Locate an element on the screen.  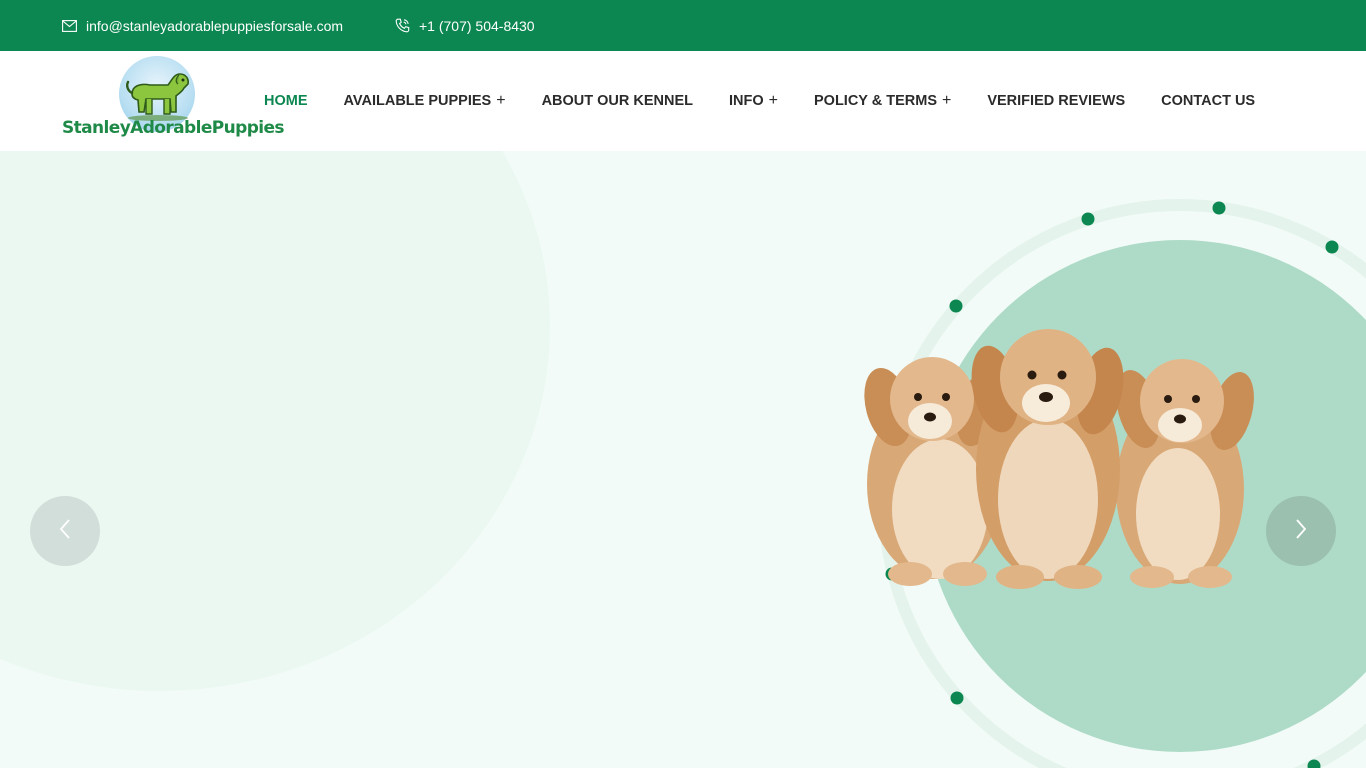
nav-about-our-kennel: ABOUT OUR KENNEL is located at coordinates (617, 101).